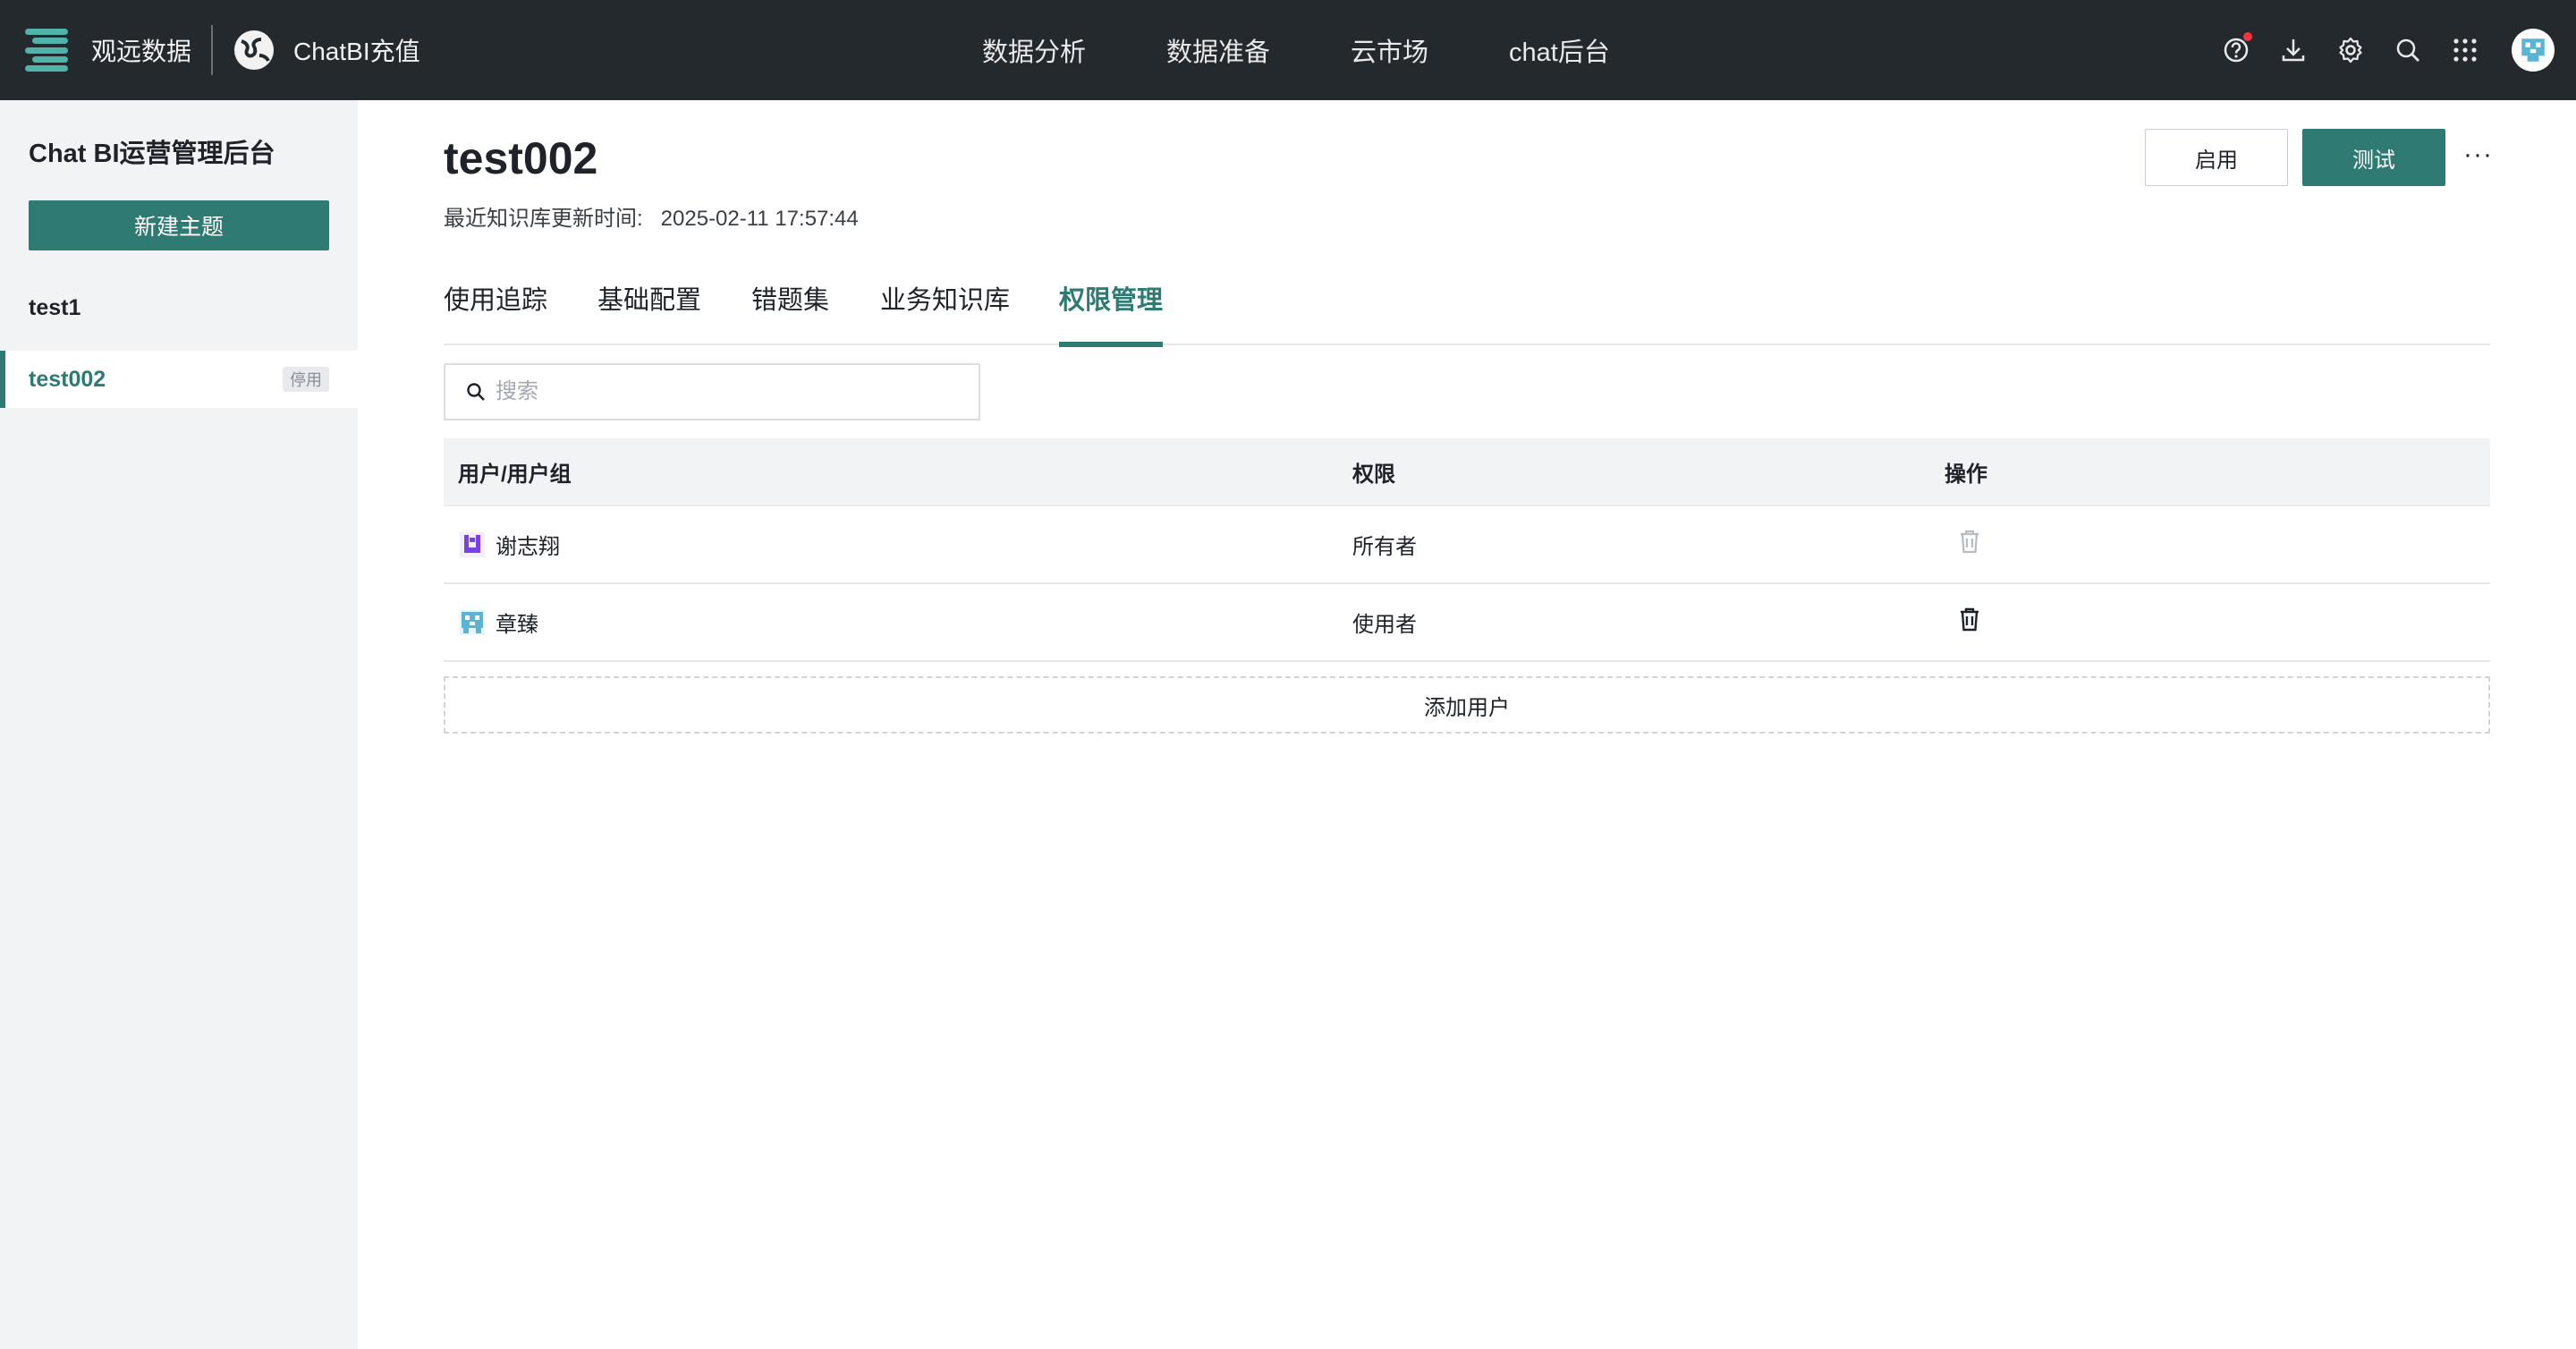 The image size is (2576, 1349). What do you see at coordinates (945, 312) in the screenshot?
I see `tab-knowledge-base: 业务知识库` at bounding box center [945, 312].